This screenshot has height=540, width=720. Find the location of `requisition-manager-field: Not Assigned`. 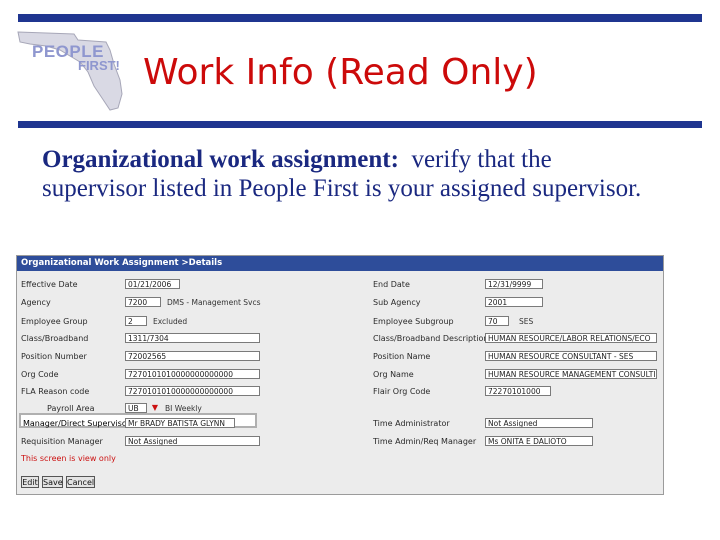

requisition-manager-field: Not Assigned is located at coordinates (192, 441).